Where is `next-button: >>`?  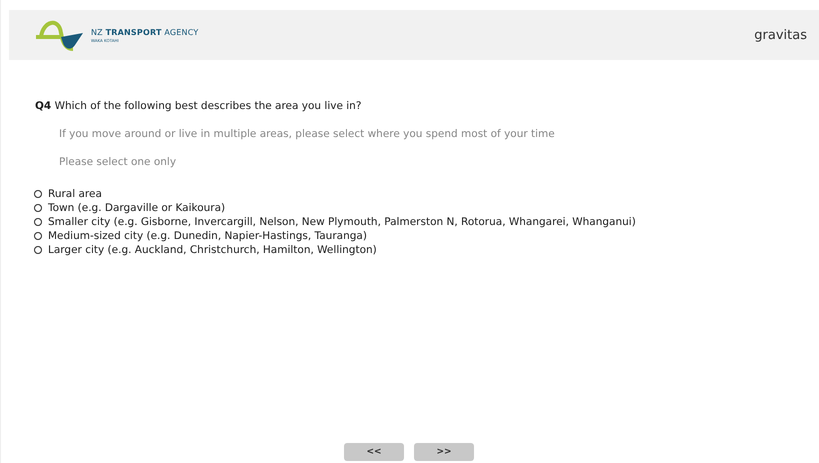
next-button: >> is located at coordinates (444, 452).